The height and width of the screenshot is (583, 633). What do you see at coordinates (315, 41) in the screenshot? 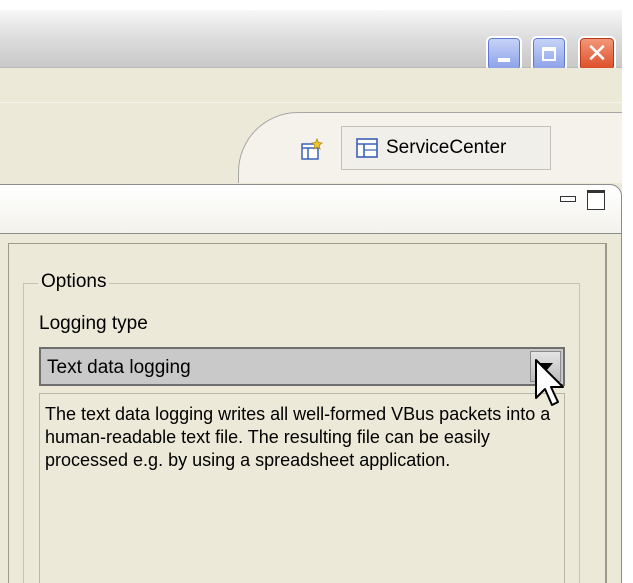
I see `title-bar: ✕` at bounding box center [315, 41].